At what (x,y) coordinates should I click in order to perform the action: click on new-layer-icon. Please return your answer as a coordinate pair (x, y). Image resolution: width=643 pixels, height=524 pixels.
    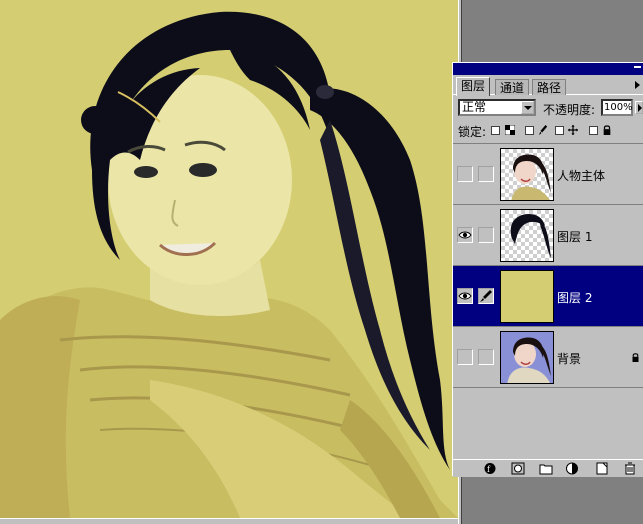
    Looking at the image, I should click on (602, 468).